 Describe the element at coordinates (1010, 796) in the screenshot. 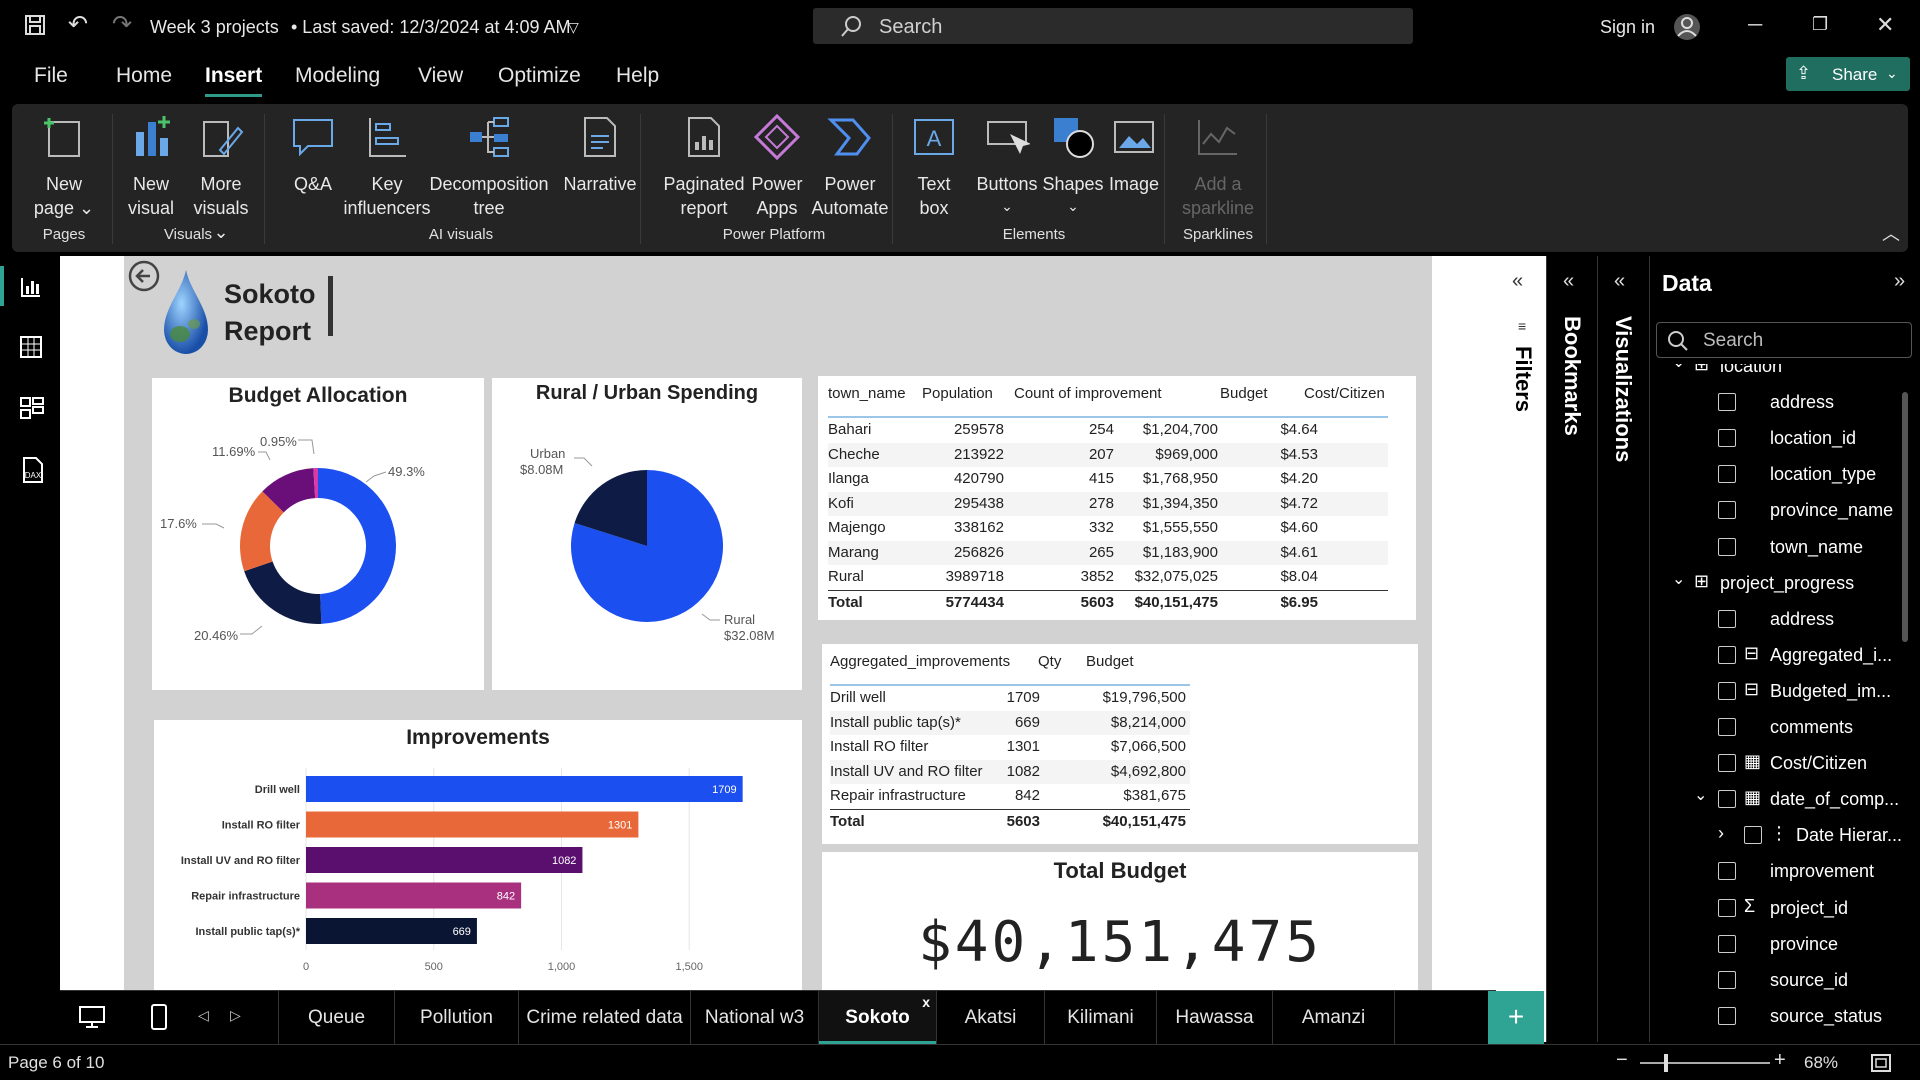

I see `table-row: Repair infrastructure 842 $381,675` at that location.